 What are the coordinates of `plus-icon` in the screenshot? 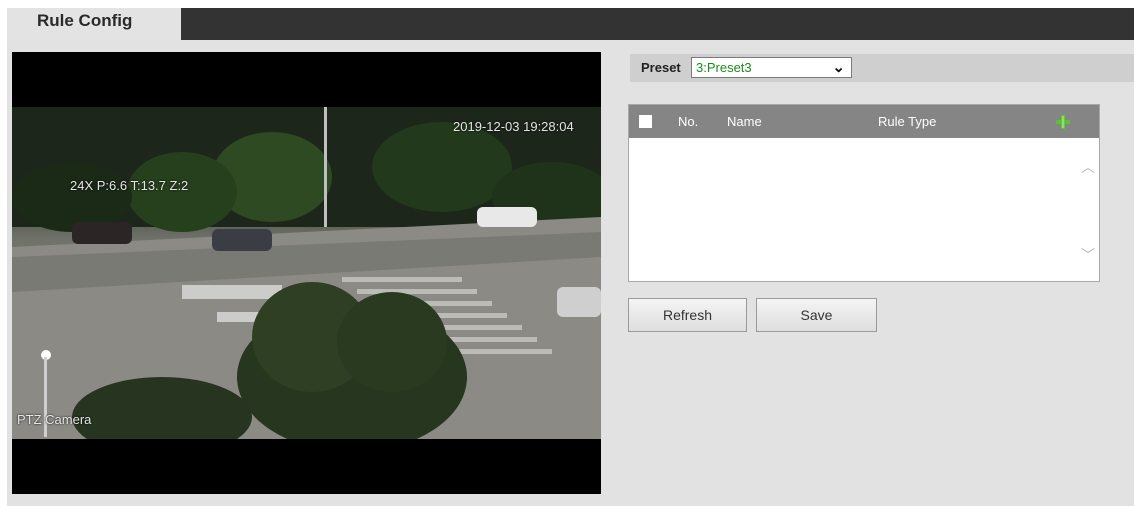 It's located at (1063, 122).